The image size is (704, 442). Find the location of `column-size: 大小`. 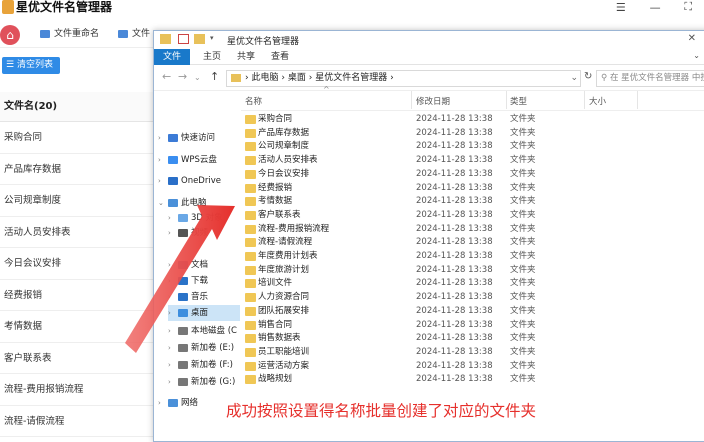

column-size: 大小 is located at coordinates (597, 101).